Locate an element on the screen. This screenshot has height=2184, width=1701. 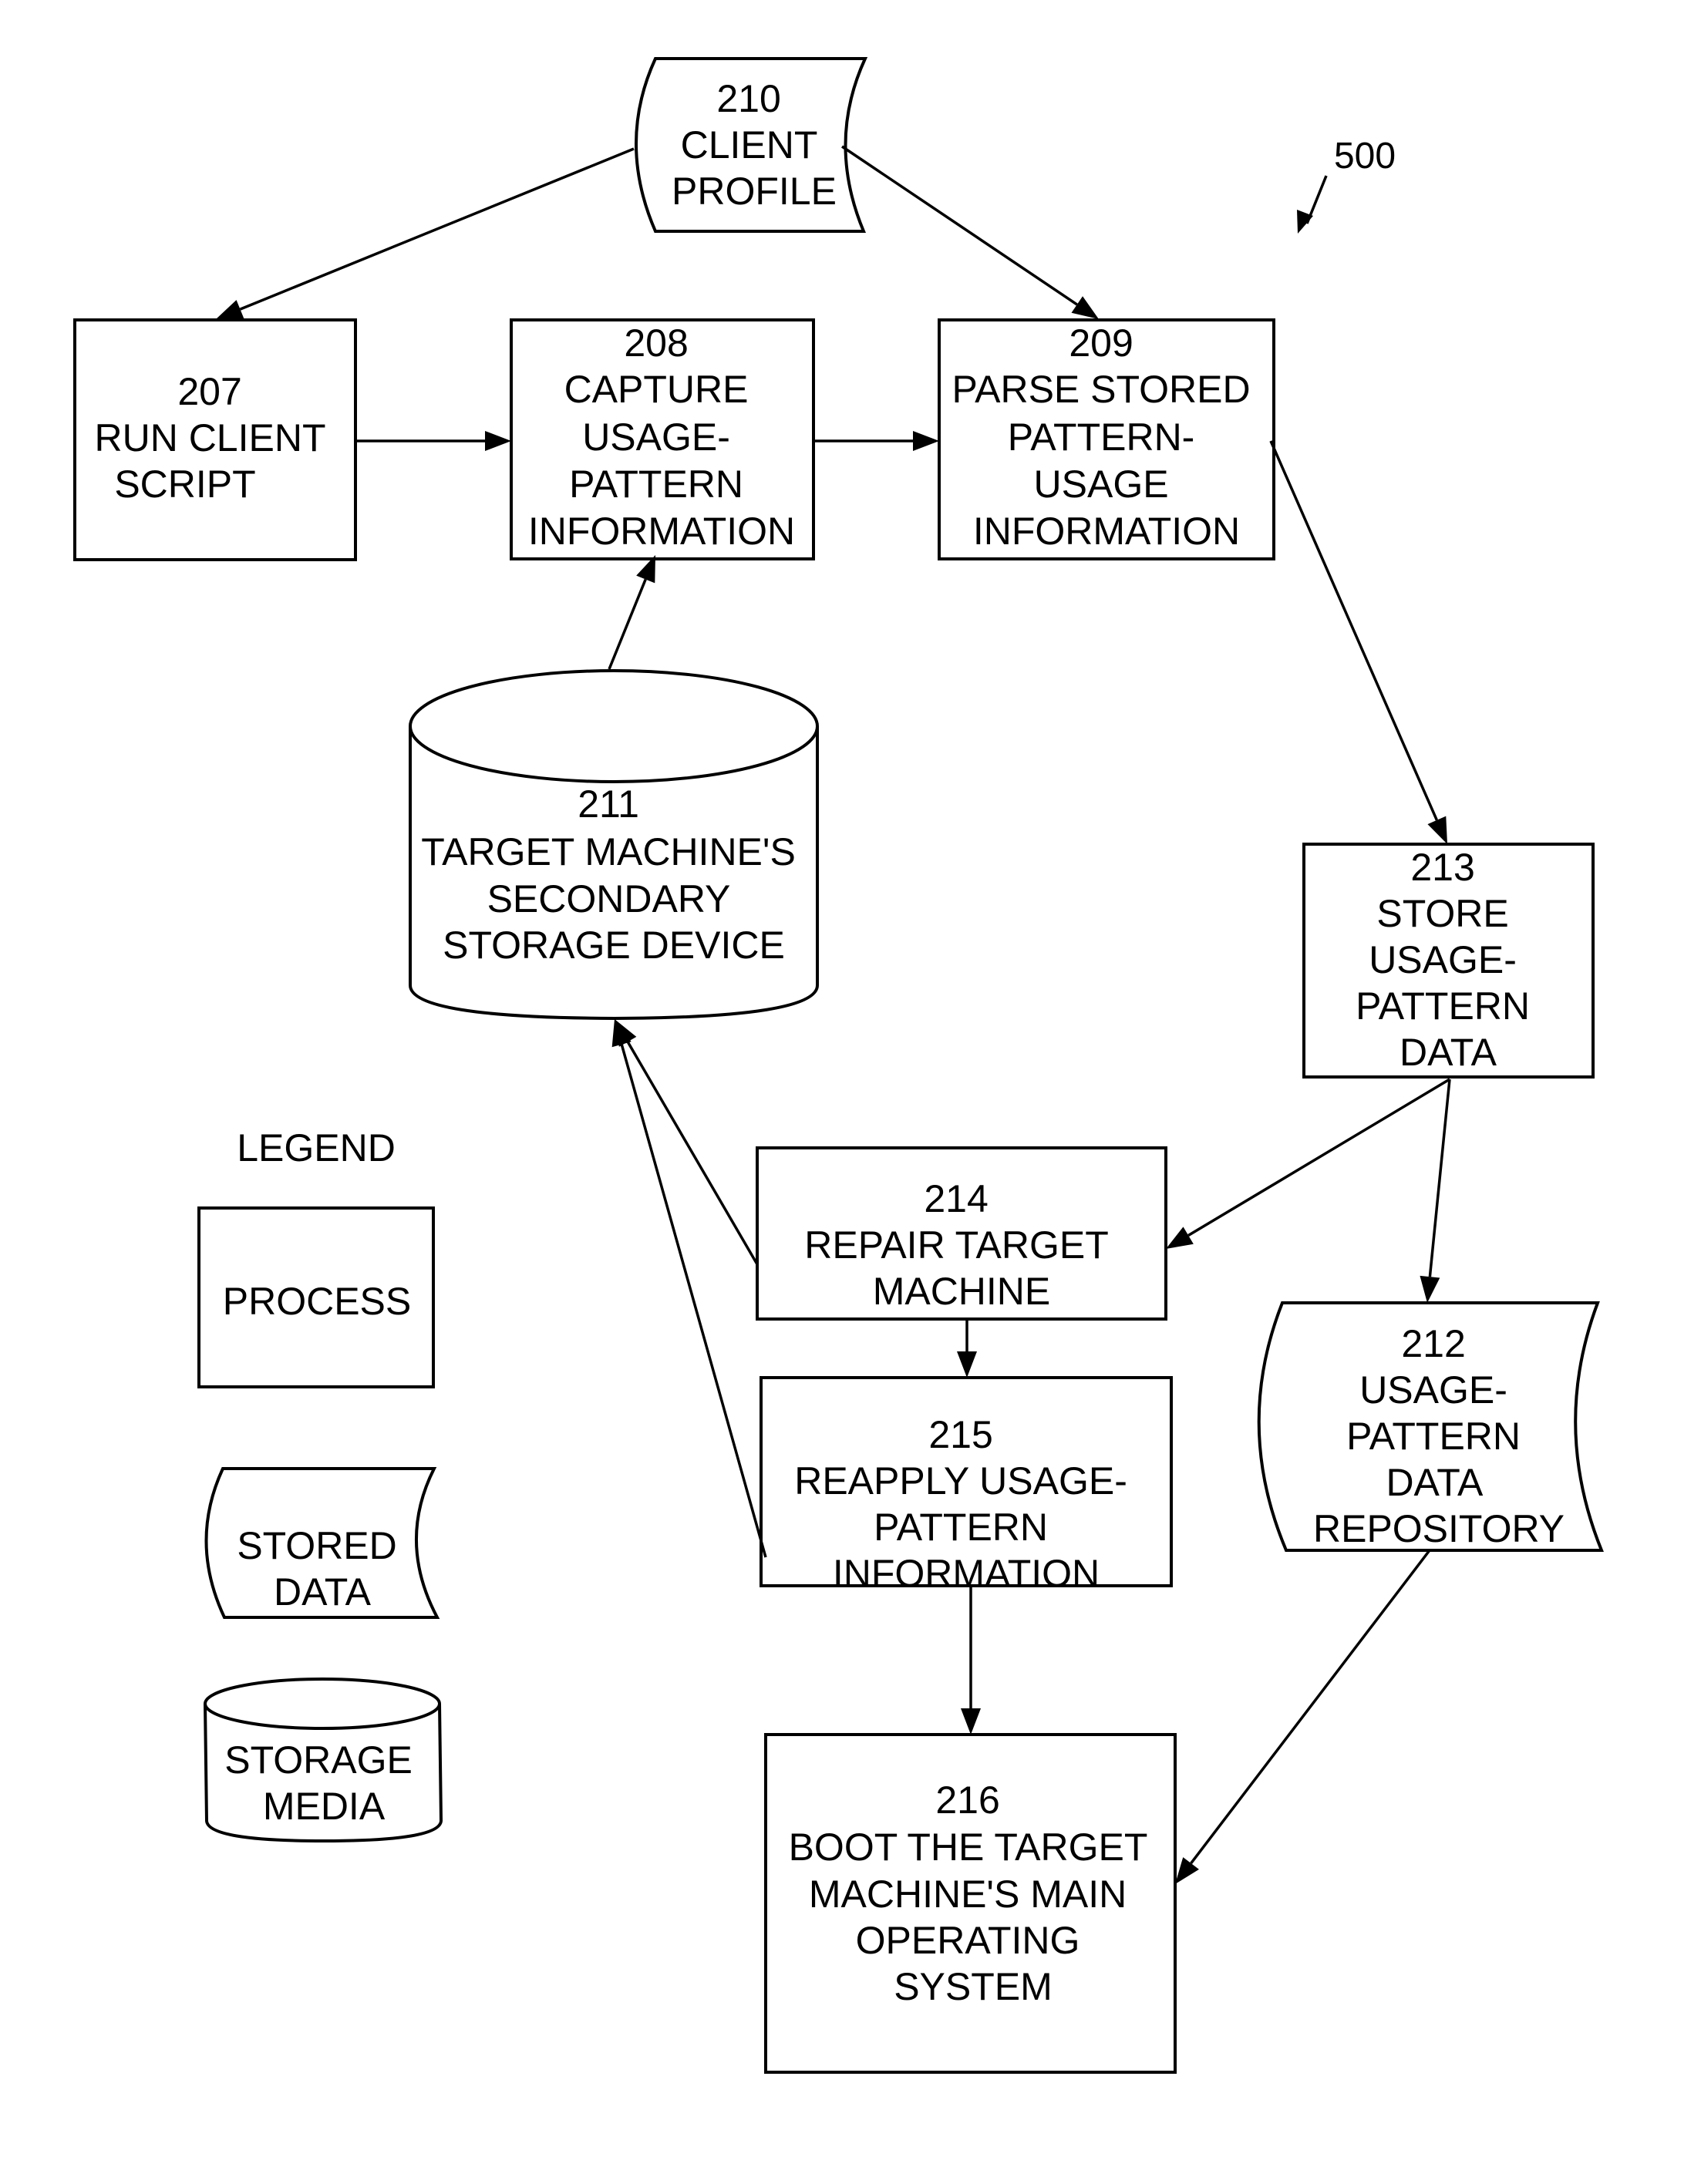
node-210-client-profile: 210 CLIENT PROFILE is located at coordinates (751, 145).